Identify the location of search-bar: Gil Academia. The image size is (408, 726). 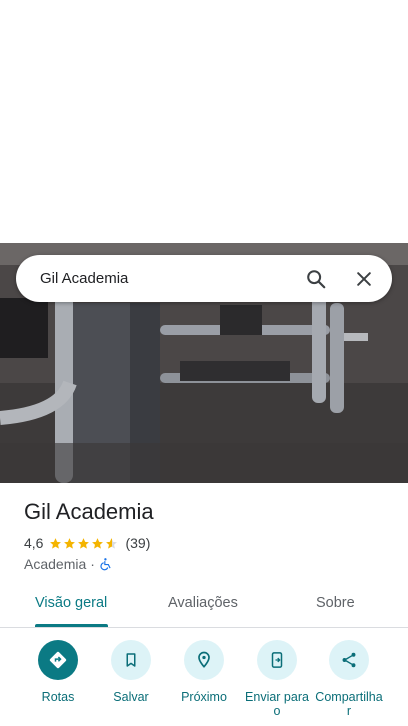
(204, 278).